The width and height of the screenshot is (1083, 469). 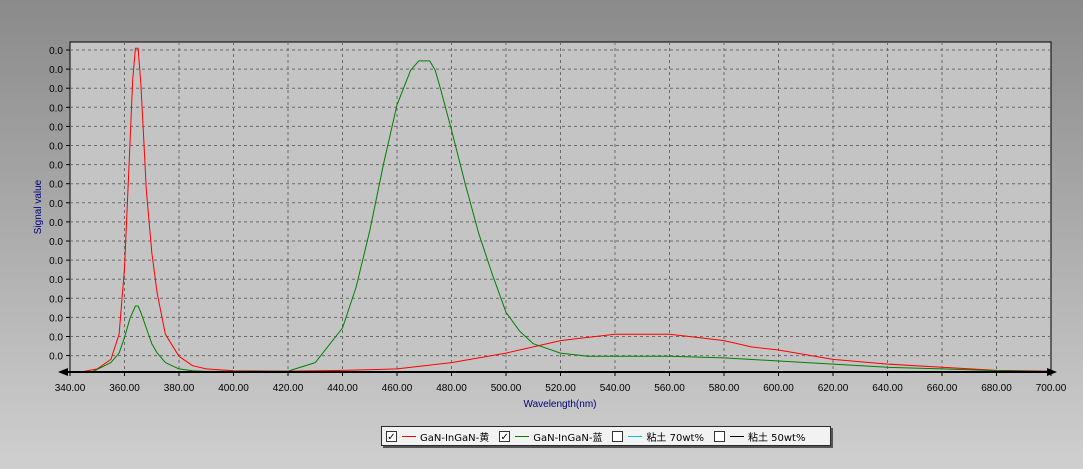 What do you see at coordinates (675, 438) in the screenshot?
I see `legend-label: 粘土 70wt%` at bounding box center [675, 438].